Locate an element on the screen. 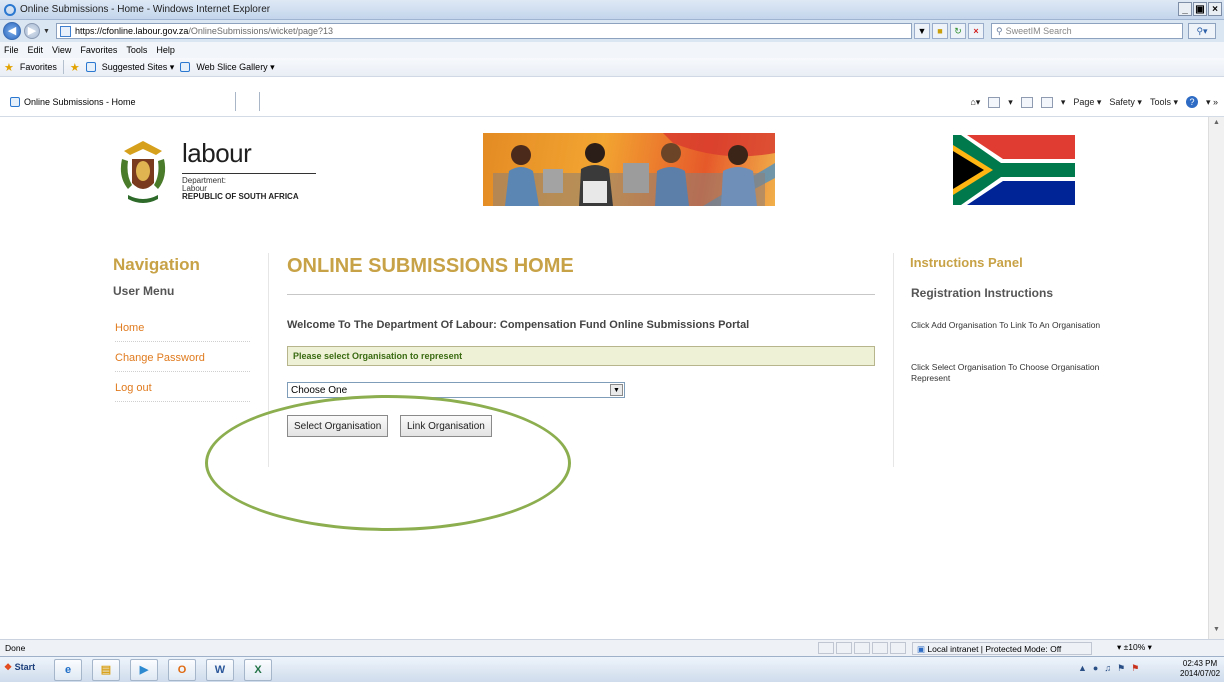  window-controls: _ ▣ × is located at coordinates (1200, 9).